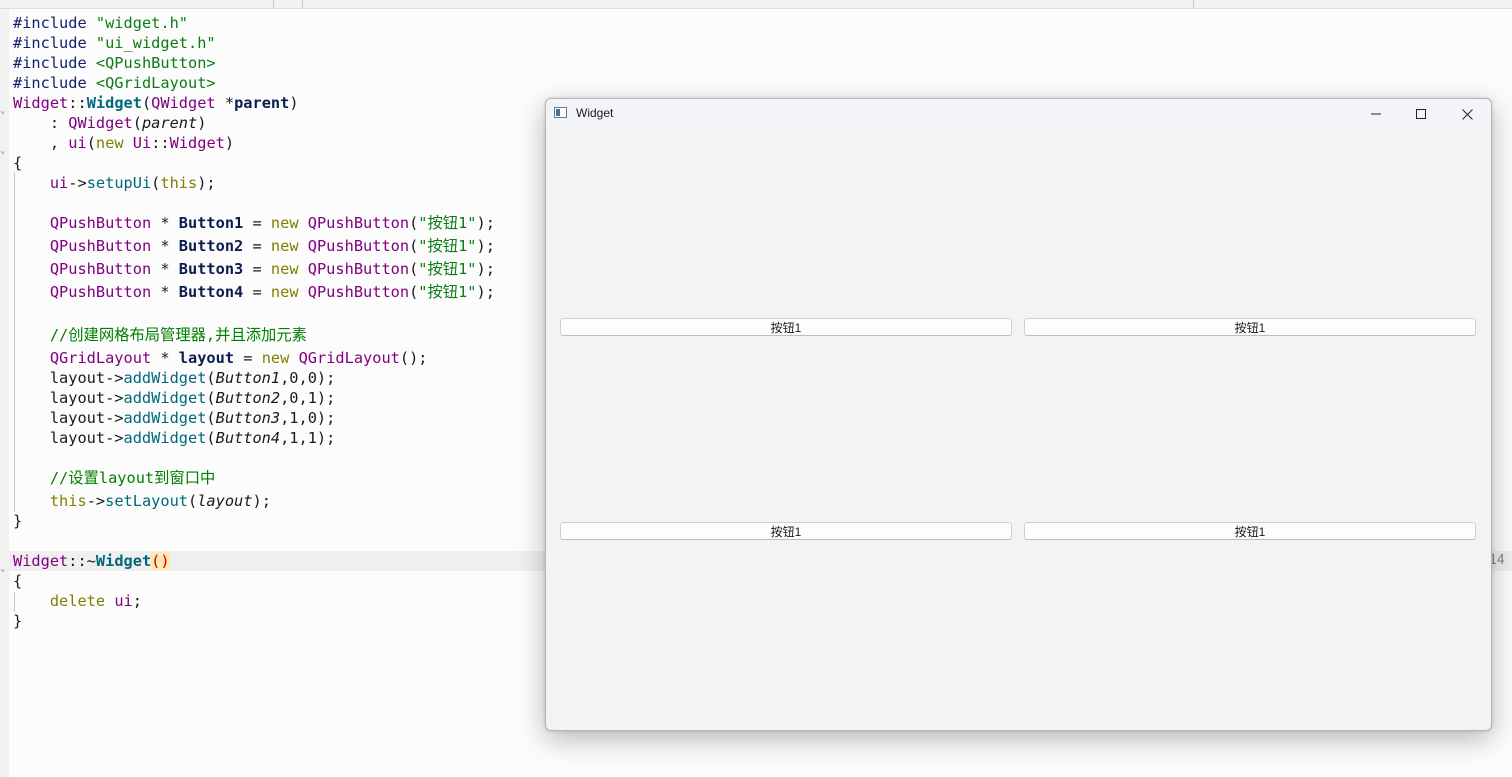 The height and width of the screenshot is (777, 1512). I want to click on editor-tab-strip, so click(756, 4).